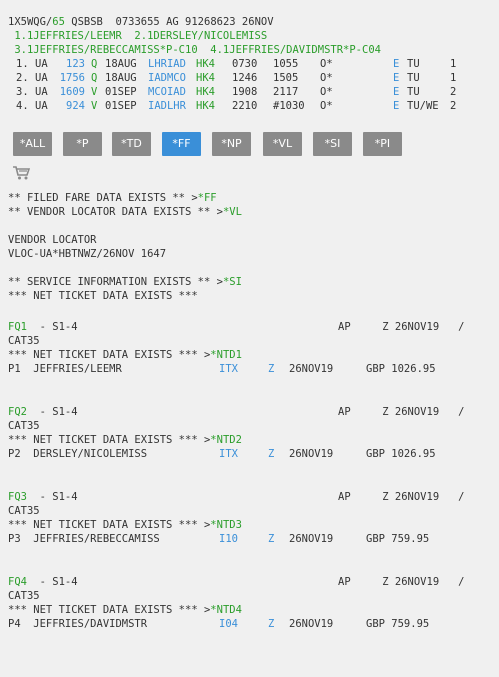 This screenshot has height=677, width=499. What do you see at coordinates (401, 454) in the screenshot?
I see `fare-amount: GBP 1026.95` at bounding box center [401, 454].